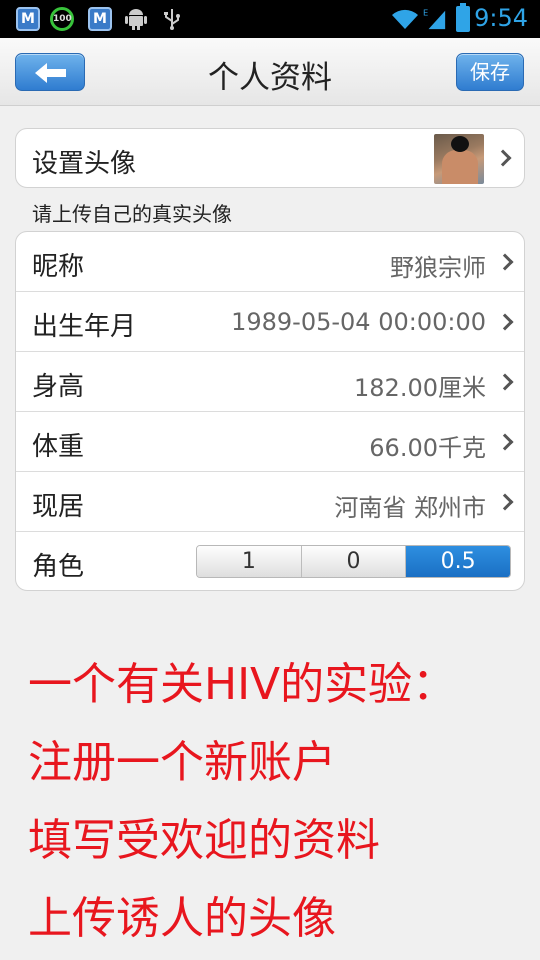 This screenshot has height=960, width=540. I want to click on height-value: 182.00厘米, so click(420, 388).